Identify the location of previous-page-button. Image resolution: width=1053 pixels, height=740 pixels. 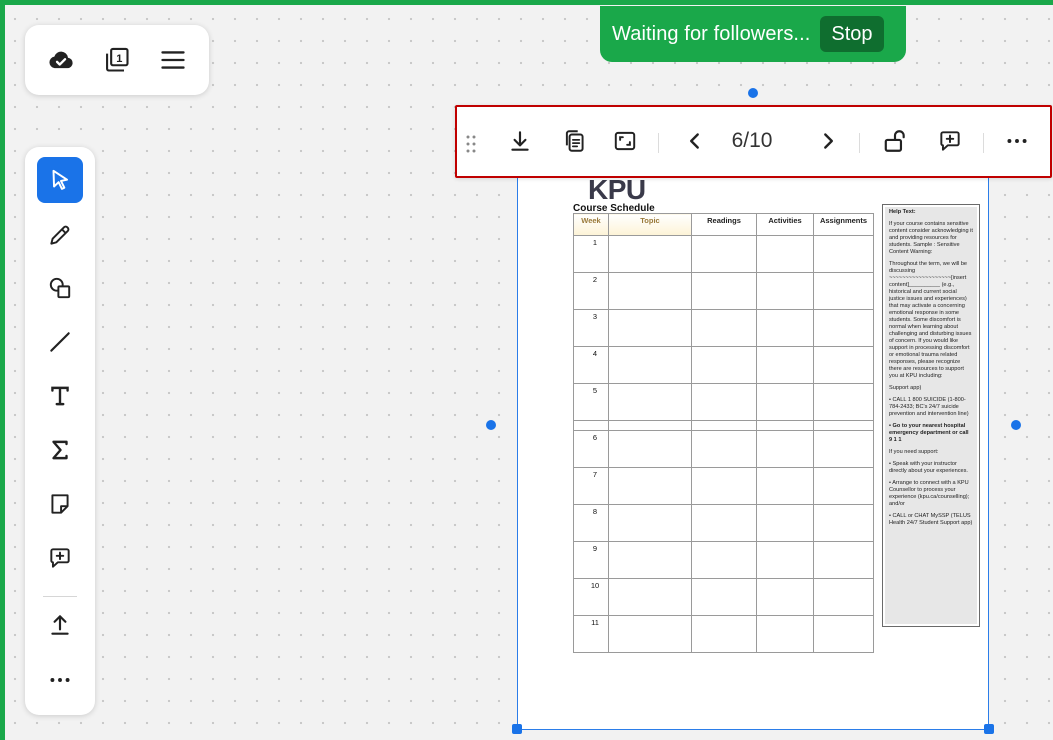
(695, 141).